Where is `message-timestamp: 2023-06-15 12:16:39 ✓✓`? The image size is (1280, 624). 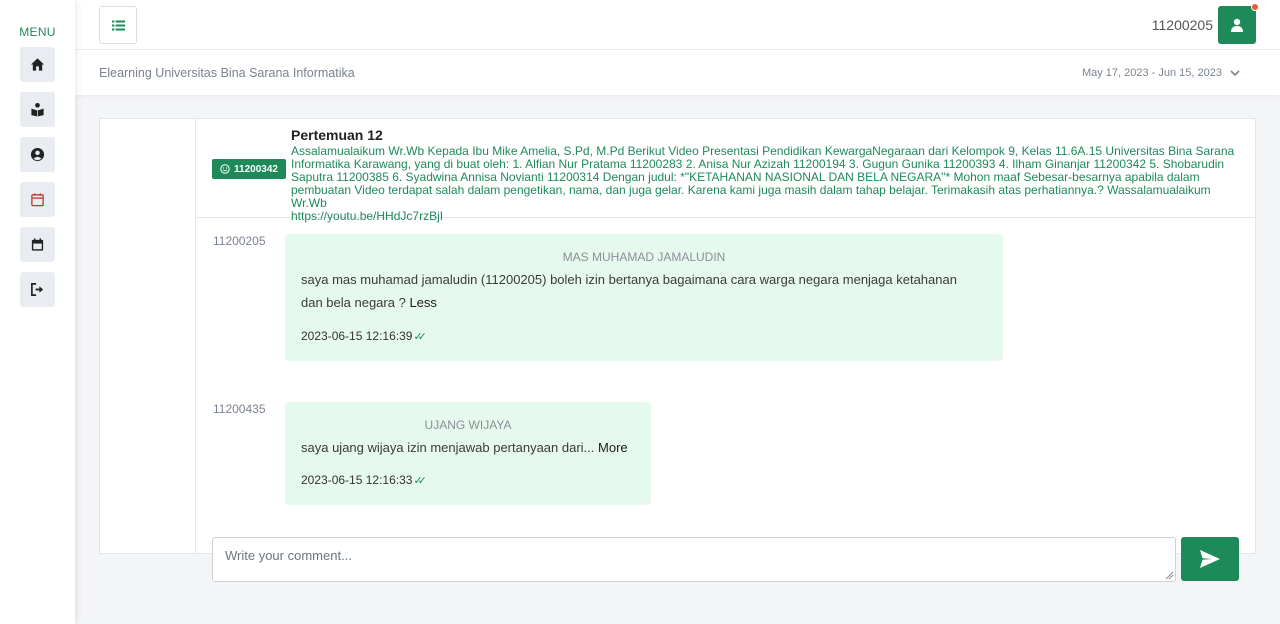
message-timestamp: 2023-06-15 12:16:39 ✓✓ is located at coordinates (364, 336).